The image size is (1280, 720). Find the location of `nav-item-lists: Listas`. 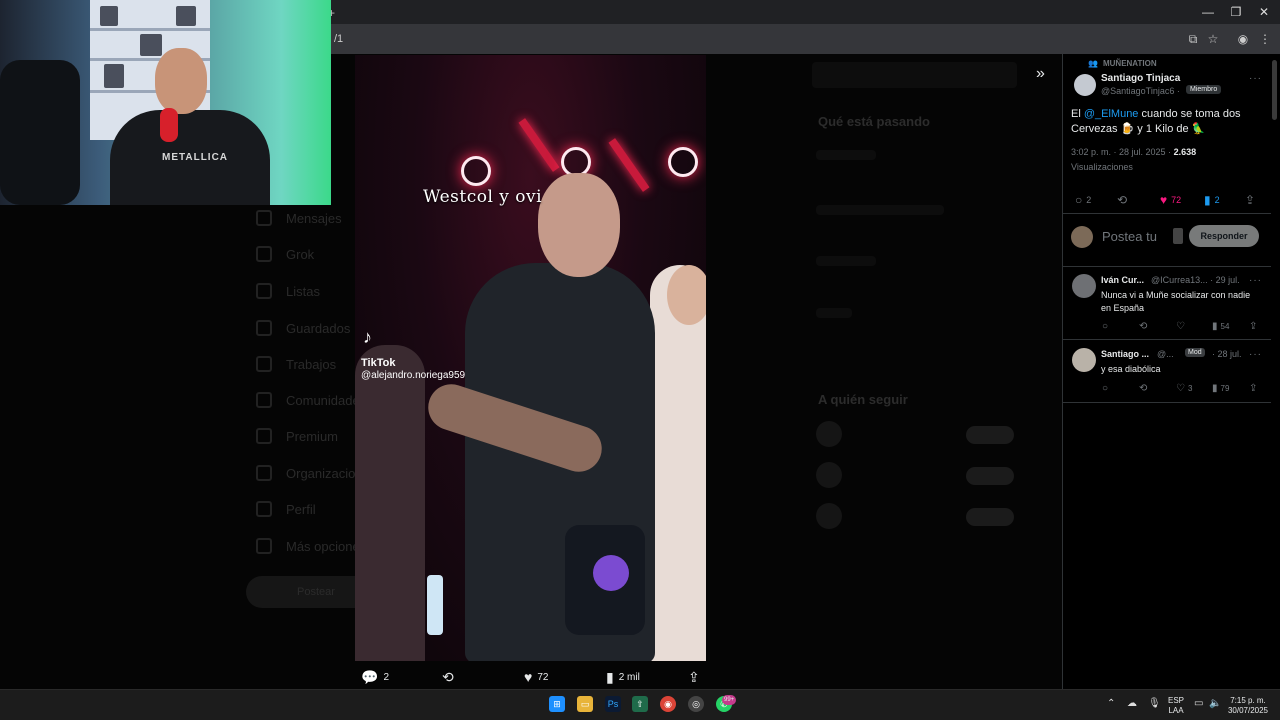

nav-item-lists: Listas is located at coordinates (288, 291).